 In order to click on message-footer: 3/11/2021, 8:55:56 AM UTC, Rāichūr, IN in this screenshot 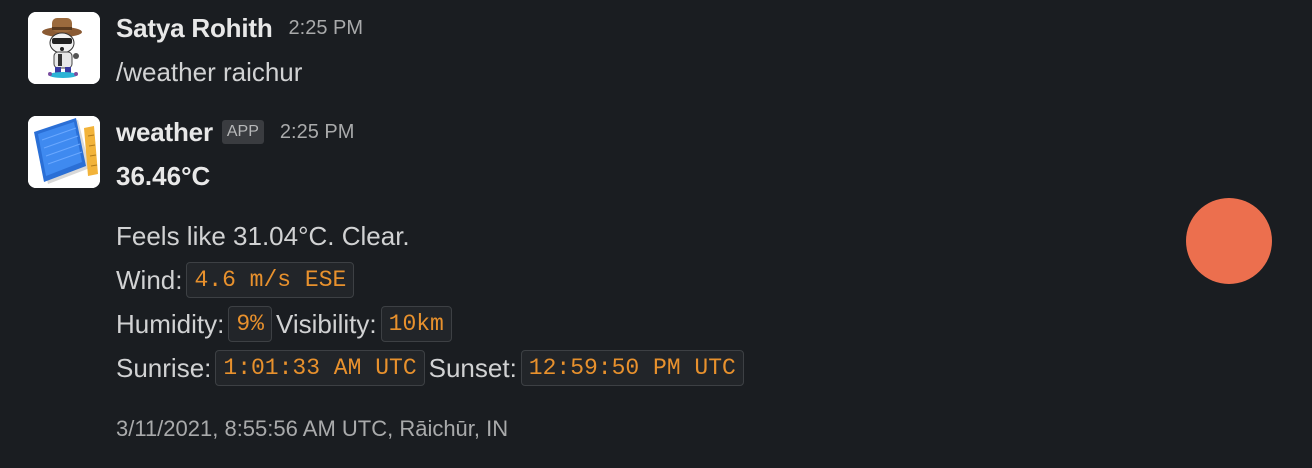, I will do `click(312, 429)`.